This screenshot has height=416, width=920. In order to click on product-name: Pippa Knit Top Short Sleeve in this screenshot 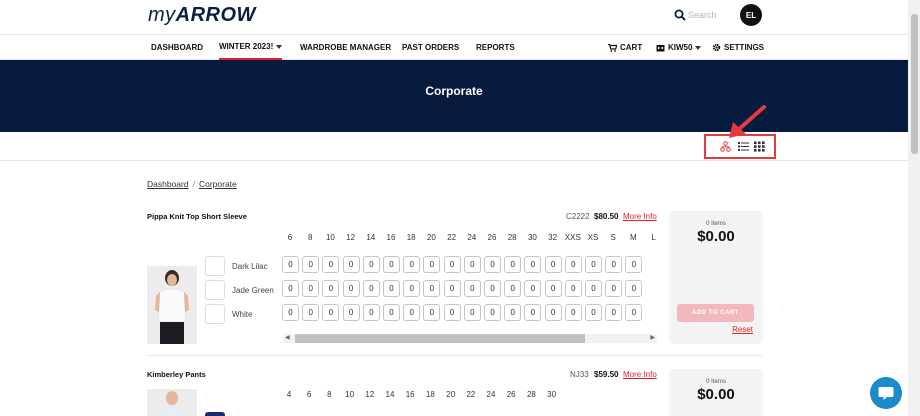, I will do `click(197, 216)`.